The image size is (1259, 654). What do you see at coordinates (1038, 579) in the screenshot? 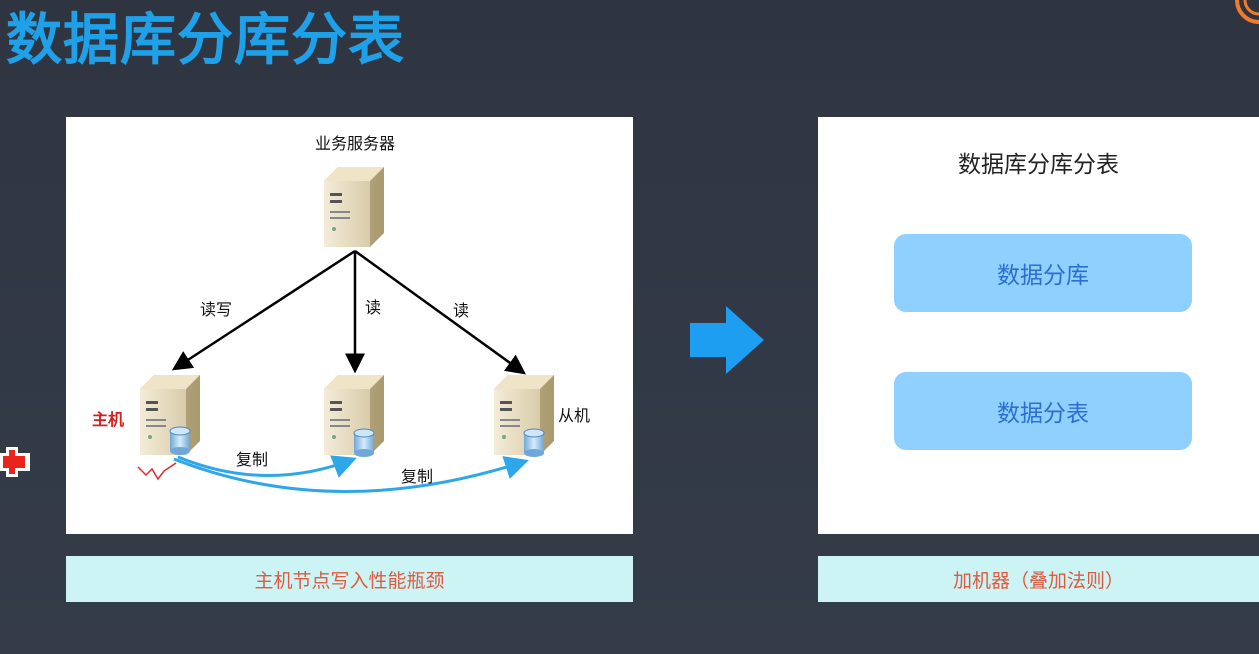
I see `right-caption: 加机器（叠加法则）` at bounding box center [1038, 579].